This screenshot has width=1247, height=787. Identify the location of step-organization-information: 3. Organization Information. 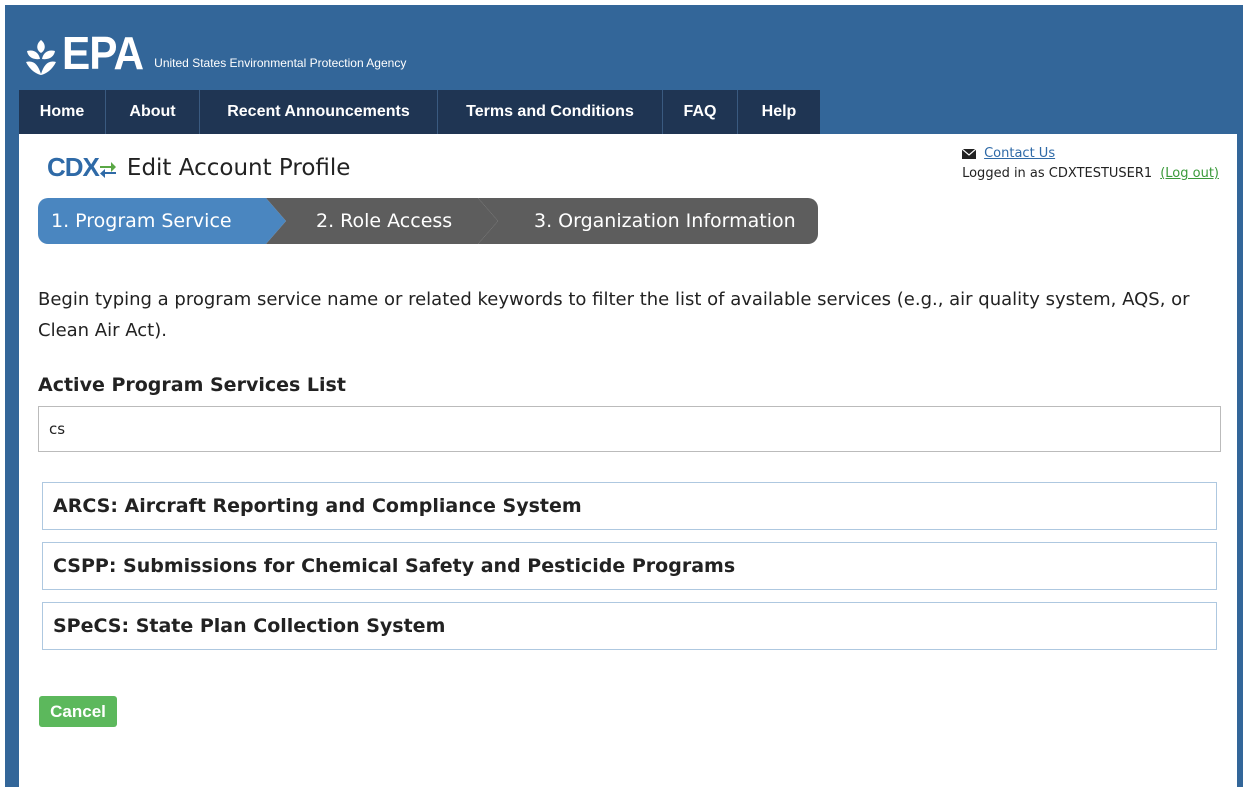
(648, 221).